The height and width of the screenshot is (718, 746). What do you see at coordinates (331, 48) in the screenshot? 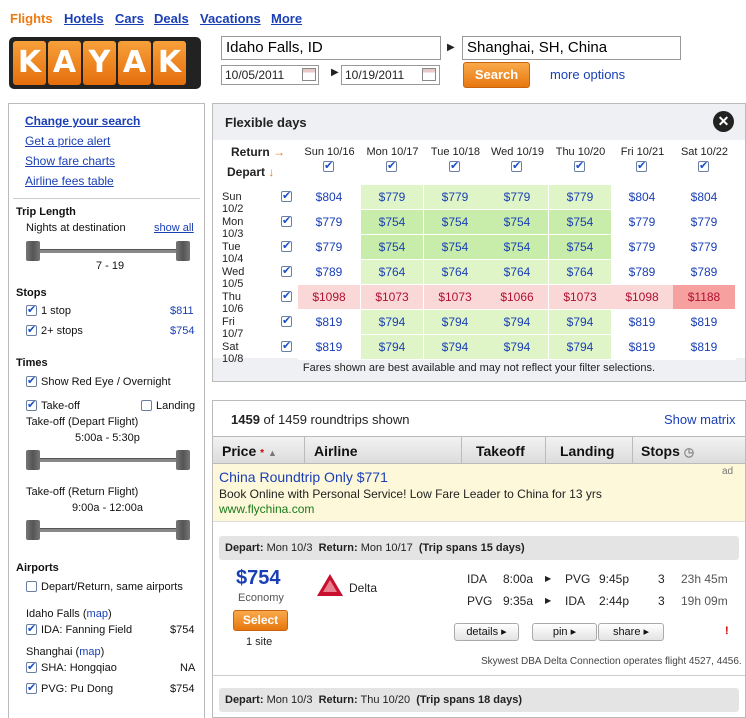
I see `origin-input: Idaho Falls, ID` at bounding box center [331, 48].